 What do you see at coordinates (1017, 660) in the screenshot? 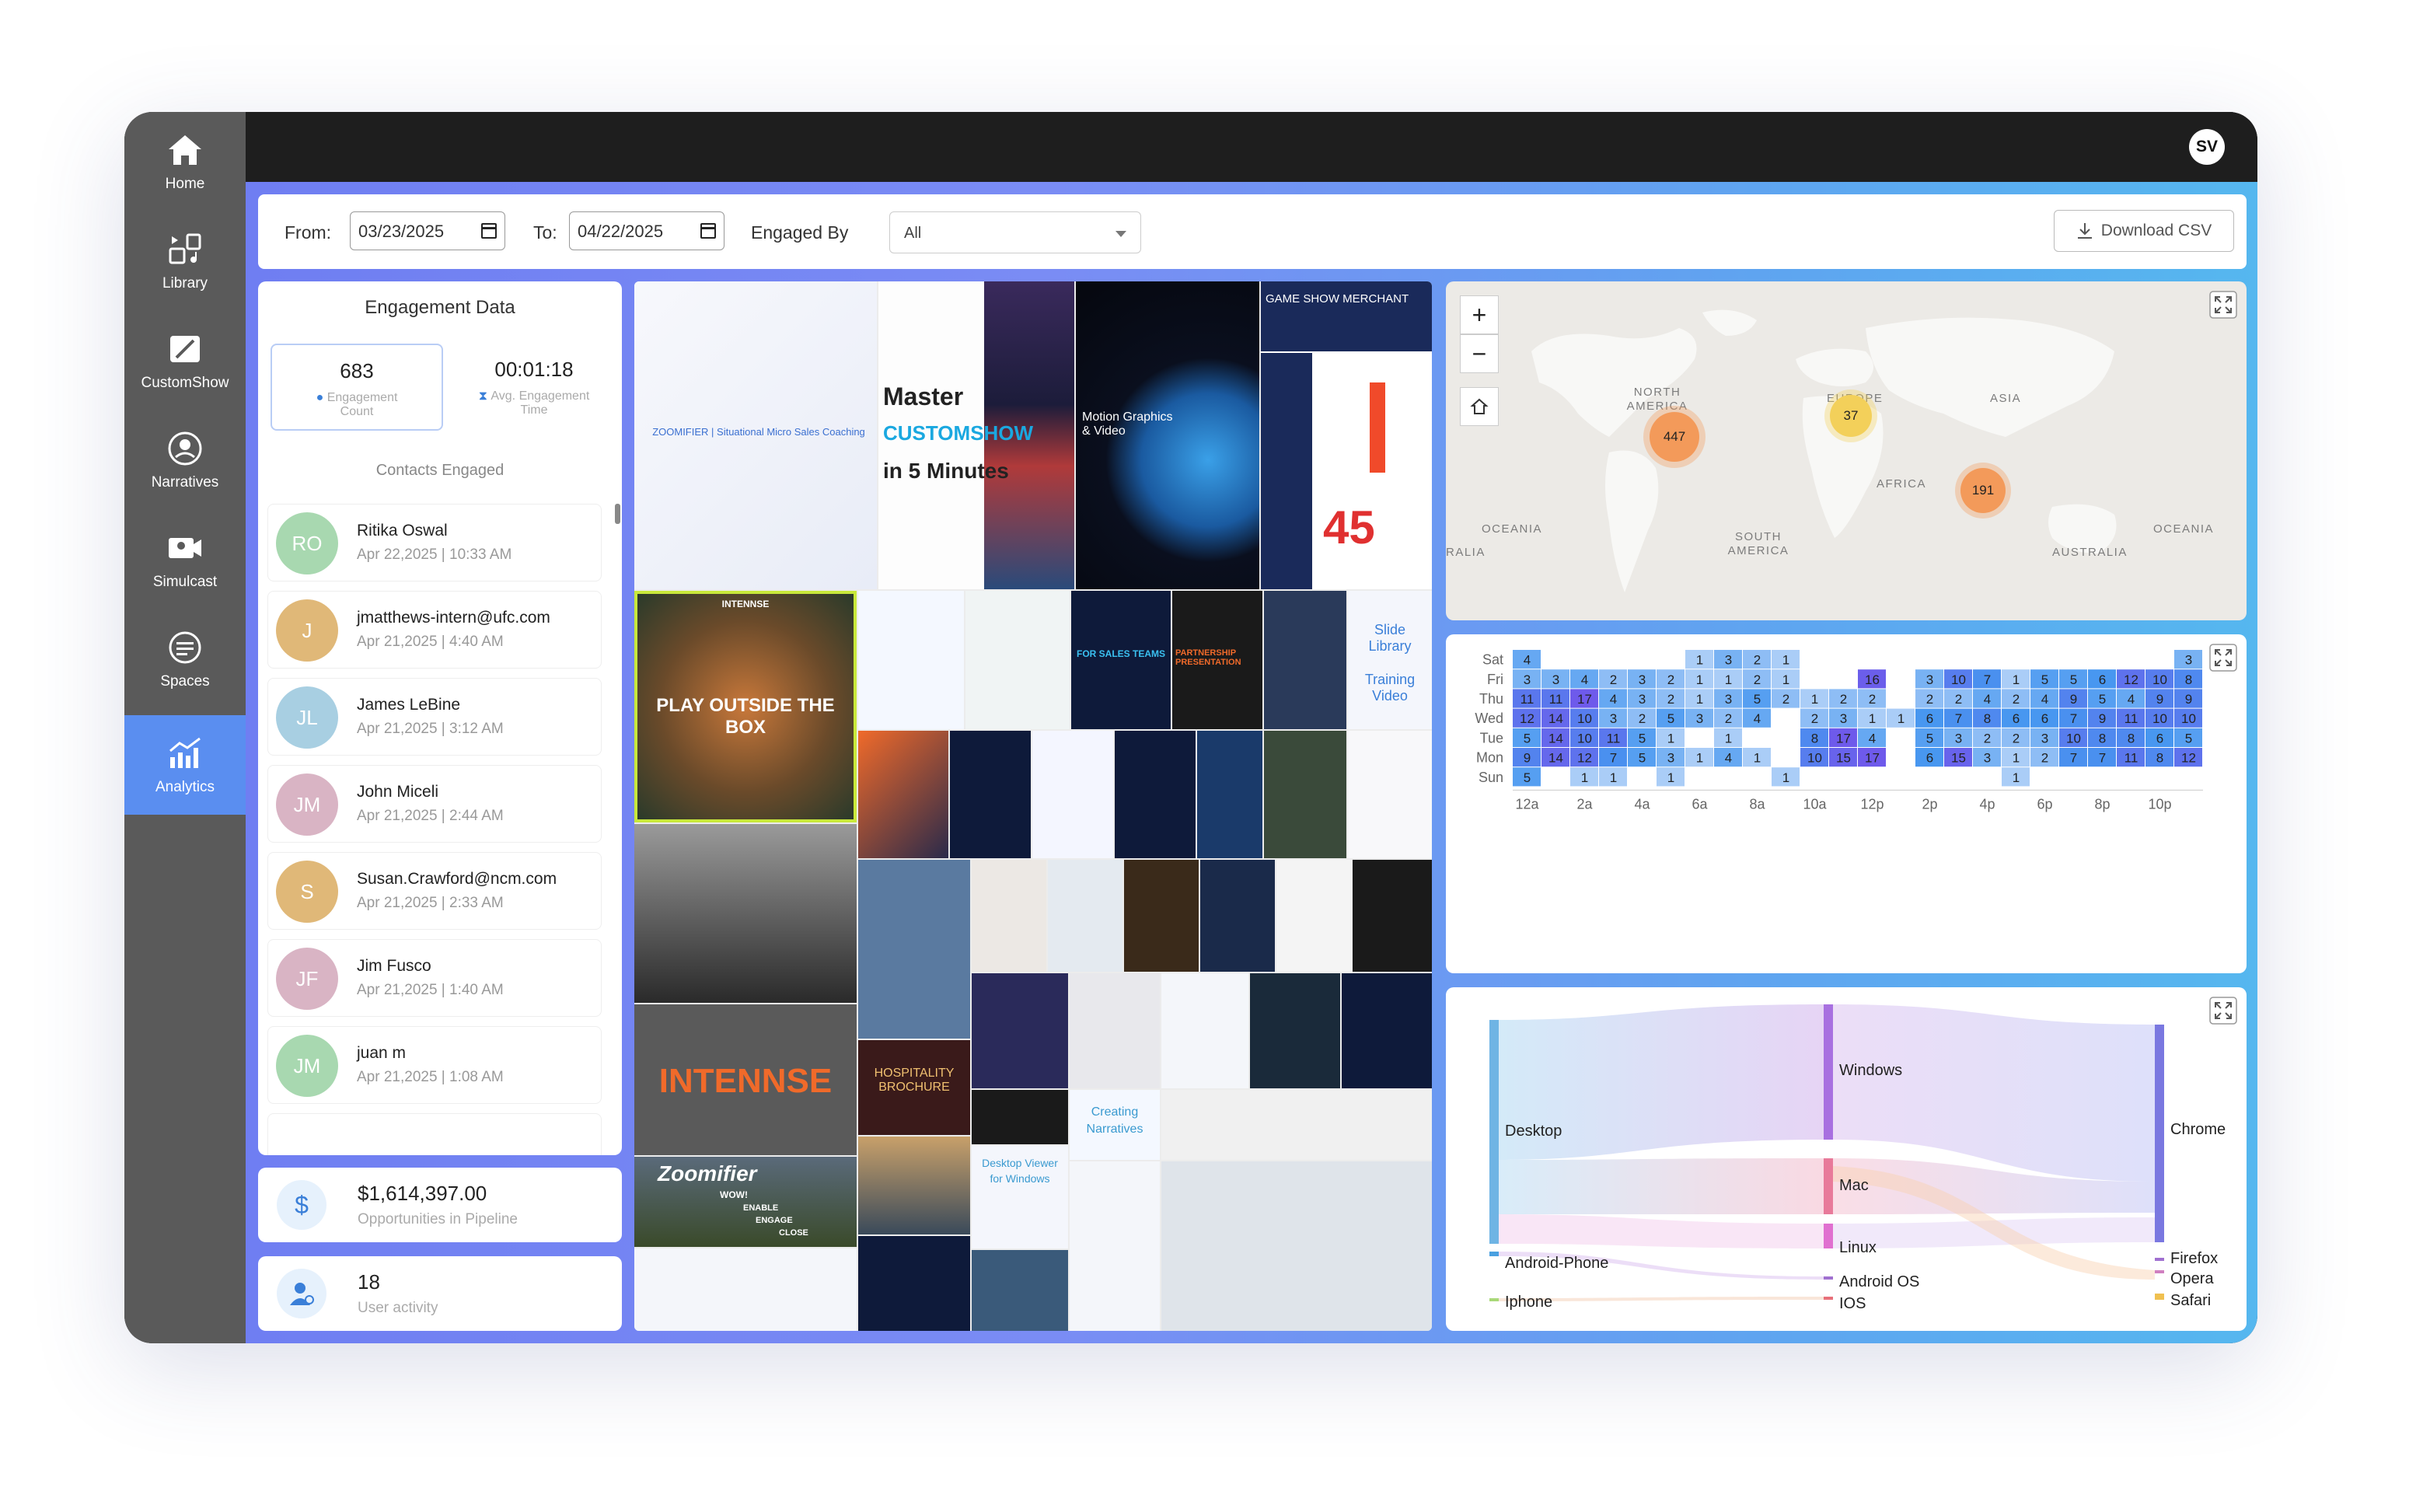
I see `thumbnail-intennse-doc` at bounding box center [1017, 660].